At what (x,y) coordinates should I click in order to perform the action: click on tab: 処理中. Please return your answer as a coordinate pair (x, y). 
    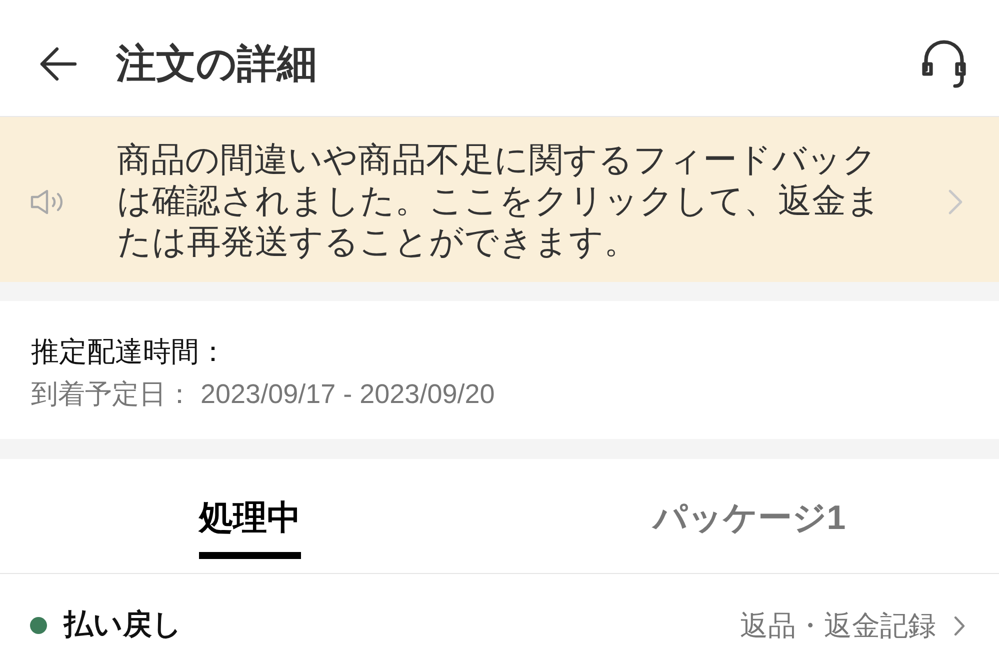
    Looking at the image, I should click on (249, 528).